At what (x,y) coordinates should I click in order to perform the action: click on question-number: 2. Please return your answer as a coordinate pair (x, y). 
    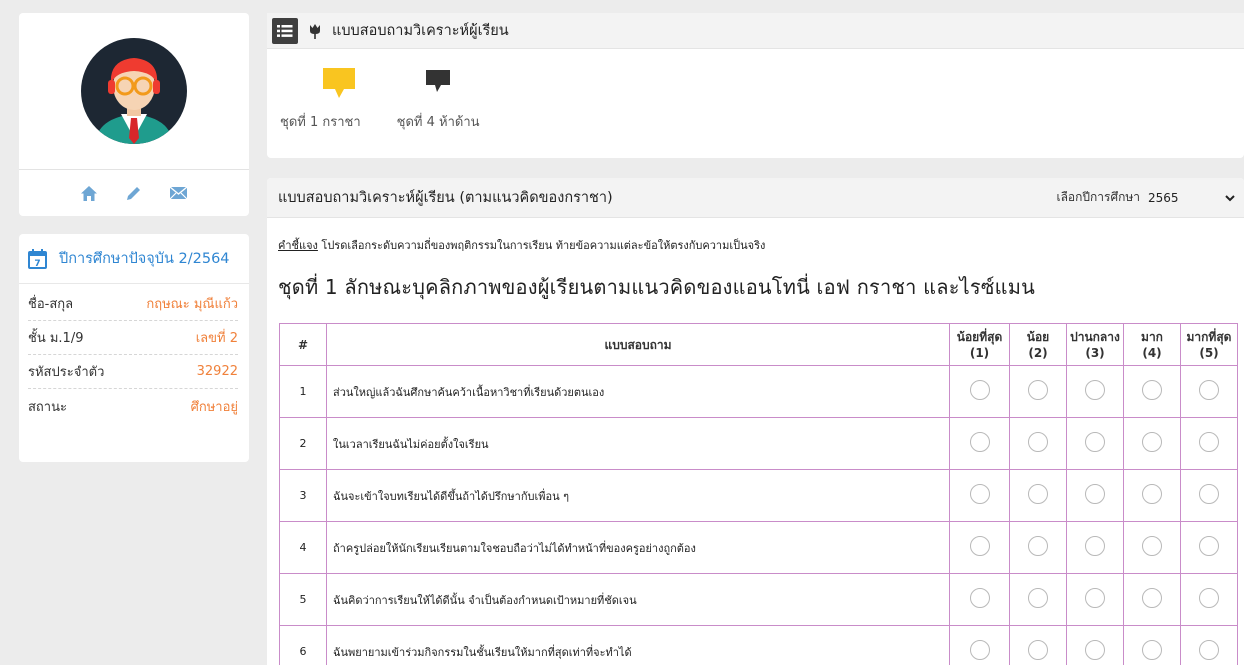
    Looking at the image, I should click on (303, 443).